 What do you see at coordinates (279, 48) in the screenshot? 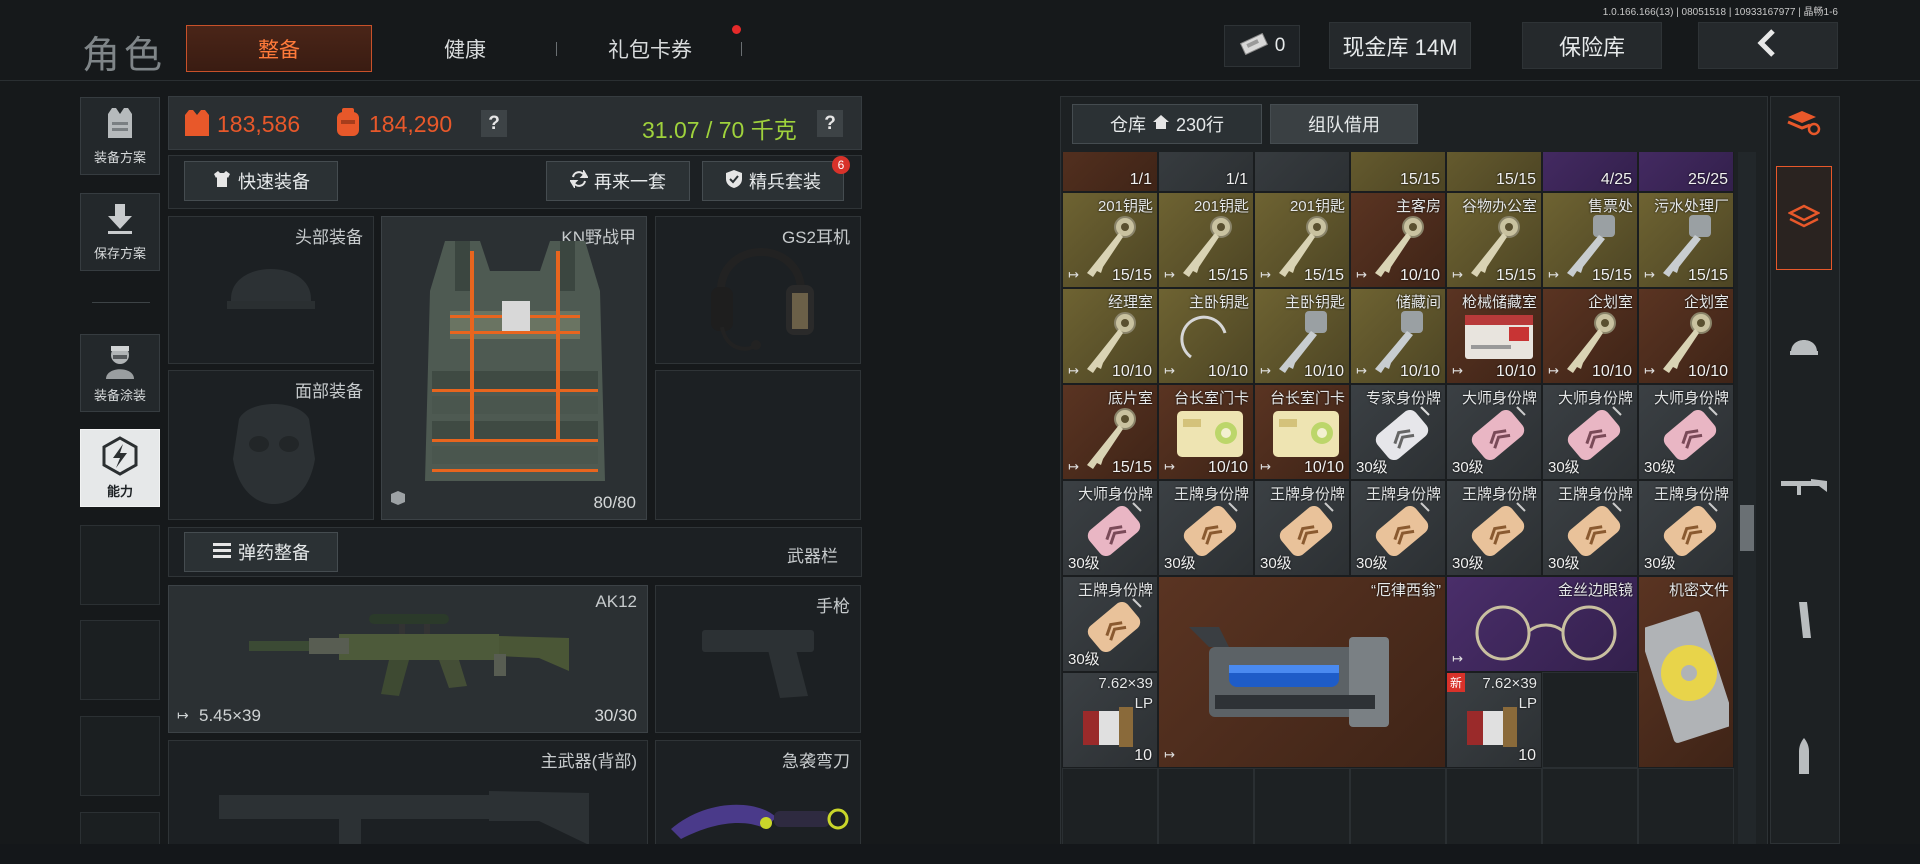
I see `tab-equip: 整备` at bounding box center [279, 48].